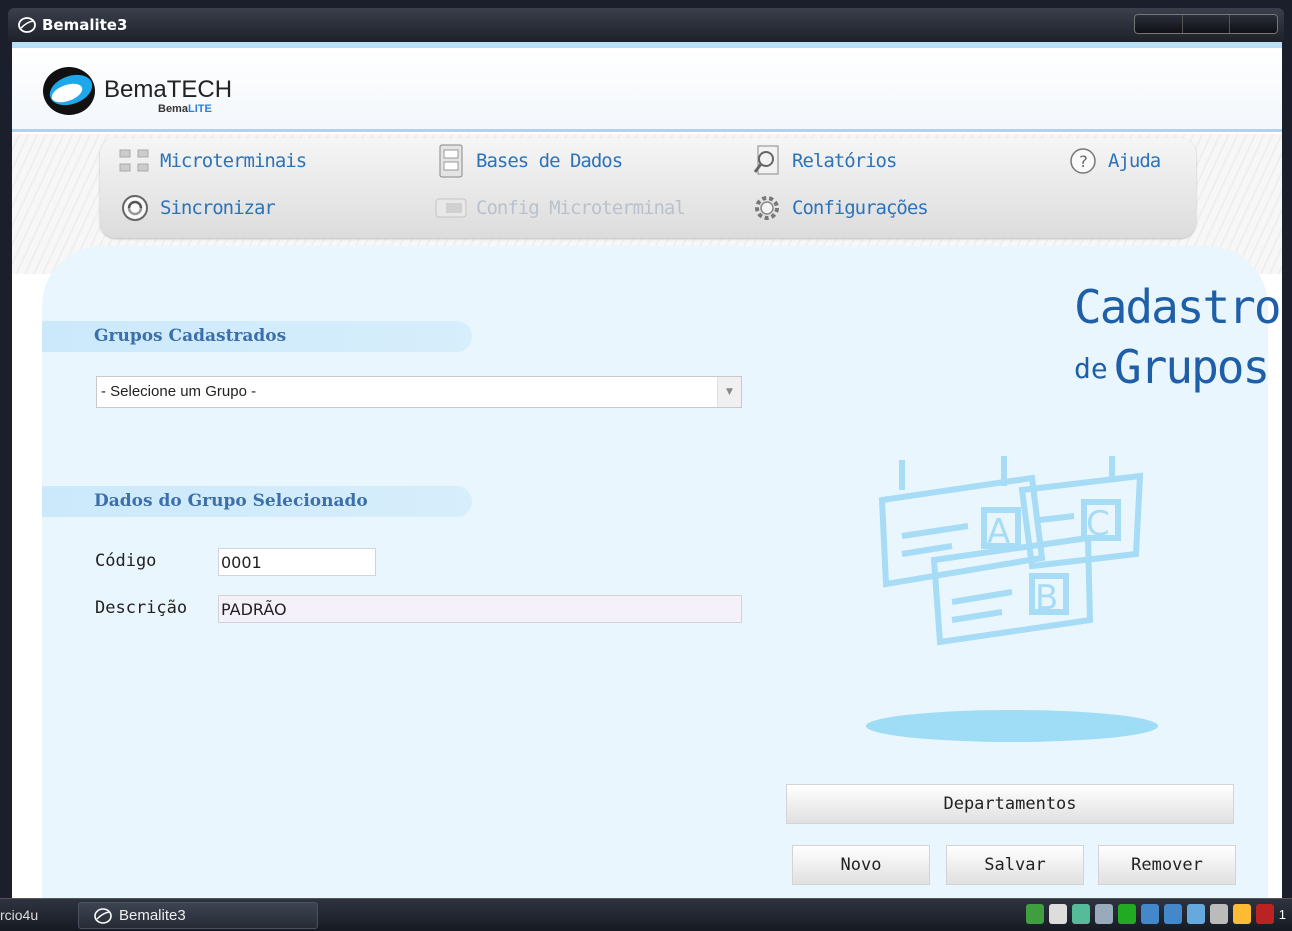  Describe the element at coordinates (1149, 914) in the screenshot. I see `tray-monitor-icon` at that location.